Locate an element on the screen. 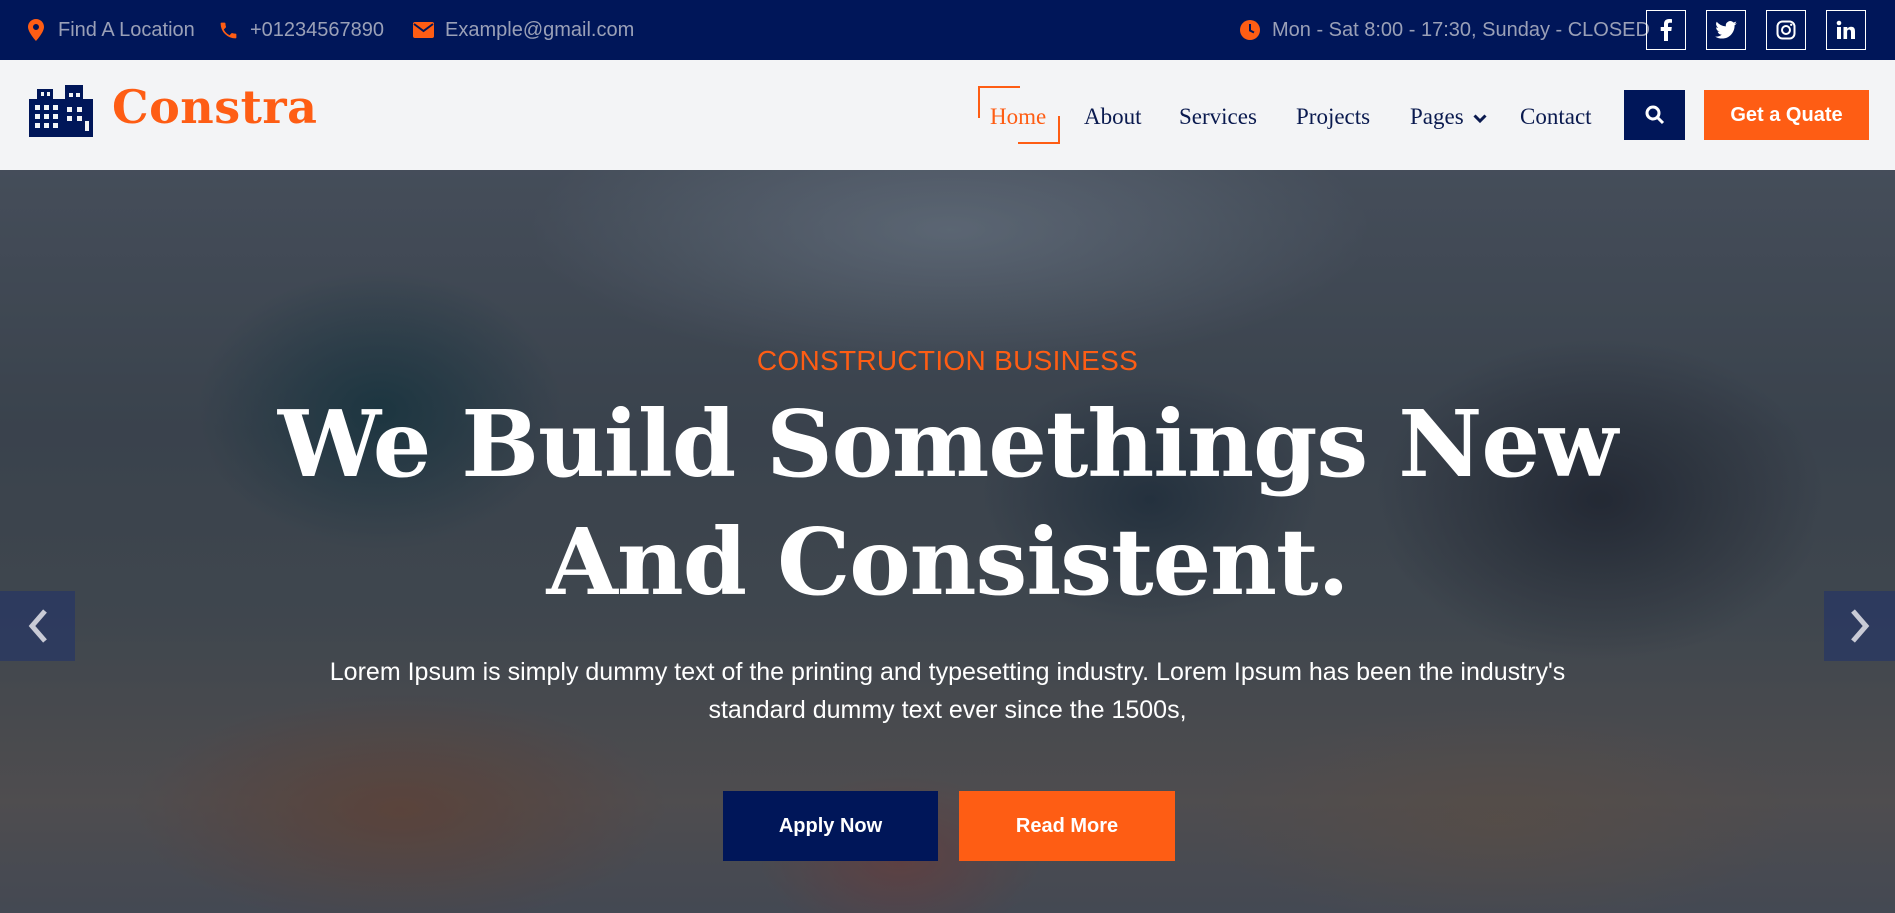  phone-info: +01234567890 is located at coordinates (300, 30).